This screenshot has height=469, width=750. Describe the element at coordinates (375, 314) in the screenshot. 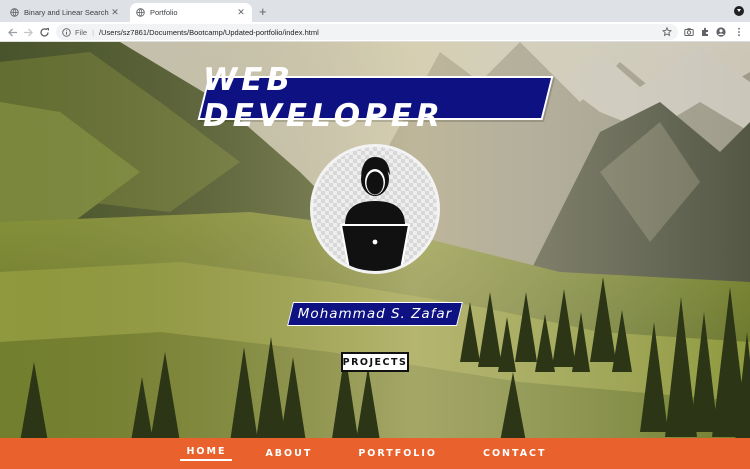

I see `developer-name: Mohammad S. Zafar` at that location.